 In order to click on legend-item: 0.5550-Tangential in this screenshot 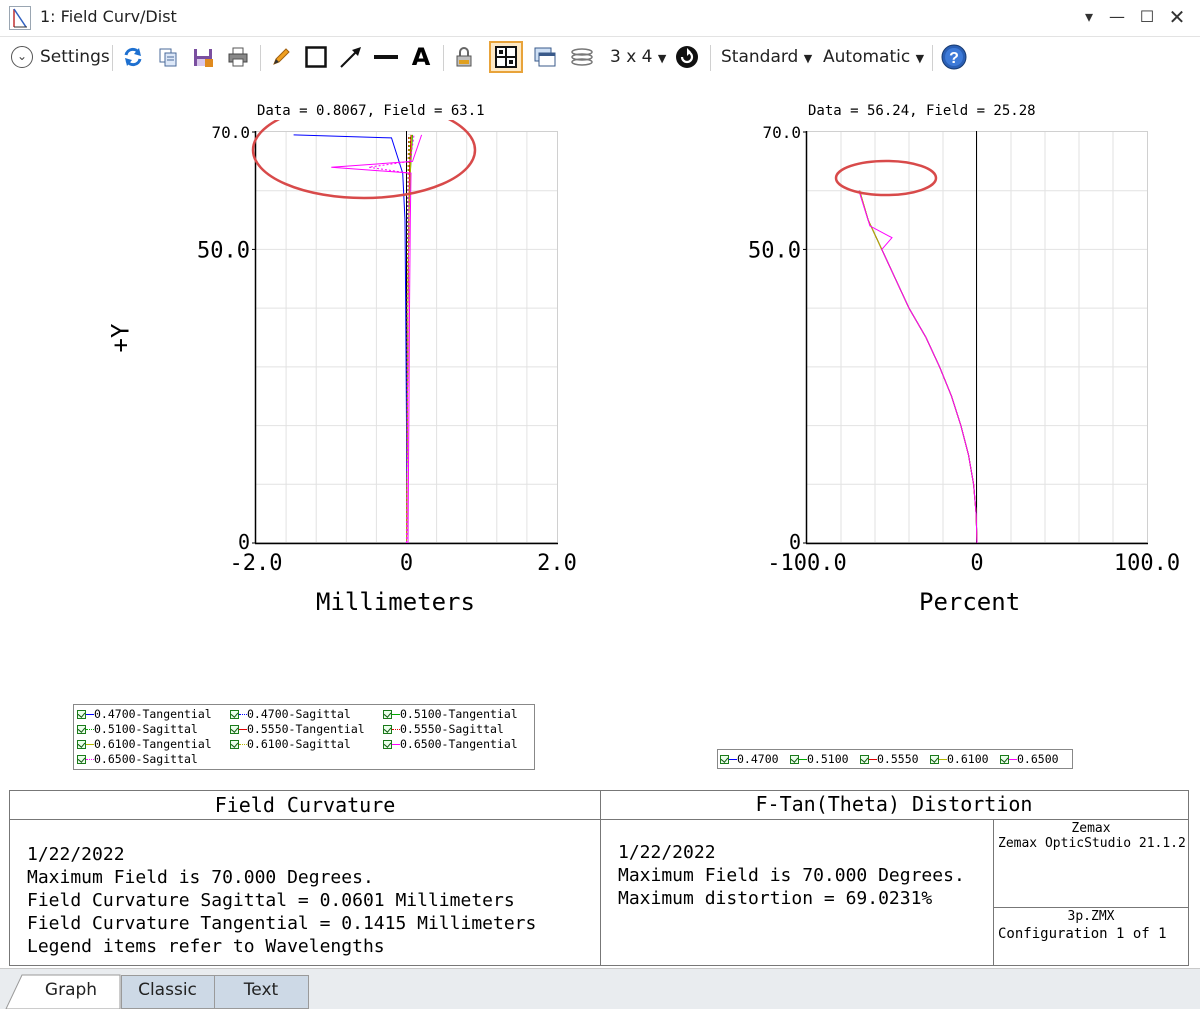, I will do `click(297, 729)`.